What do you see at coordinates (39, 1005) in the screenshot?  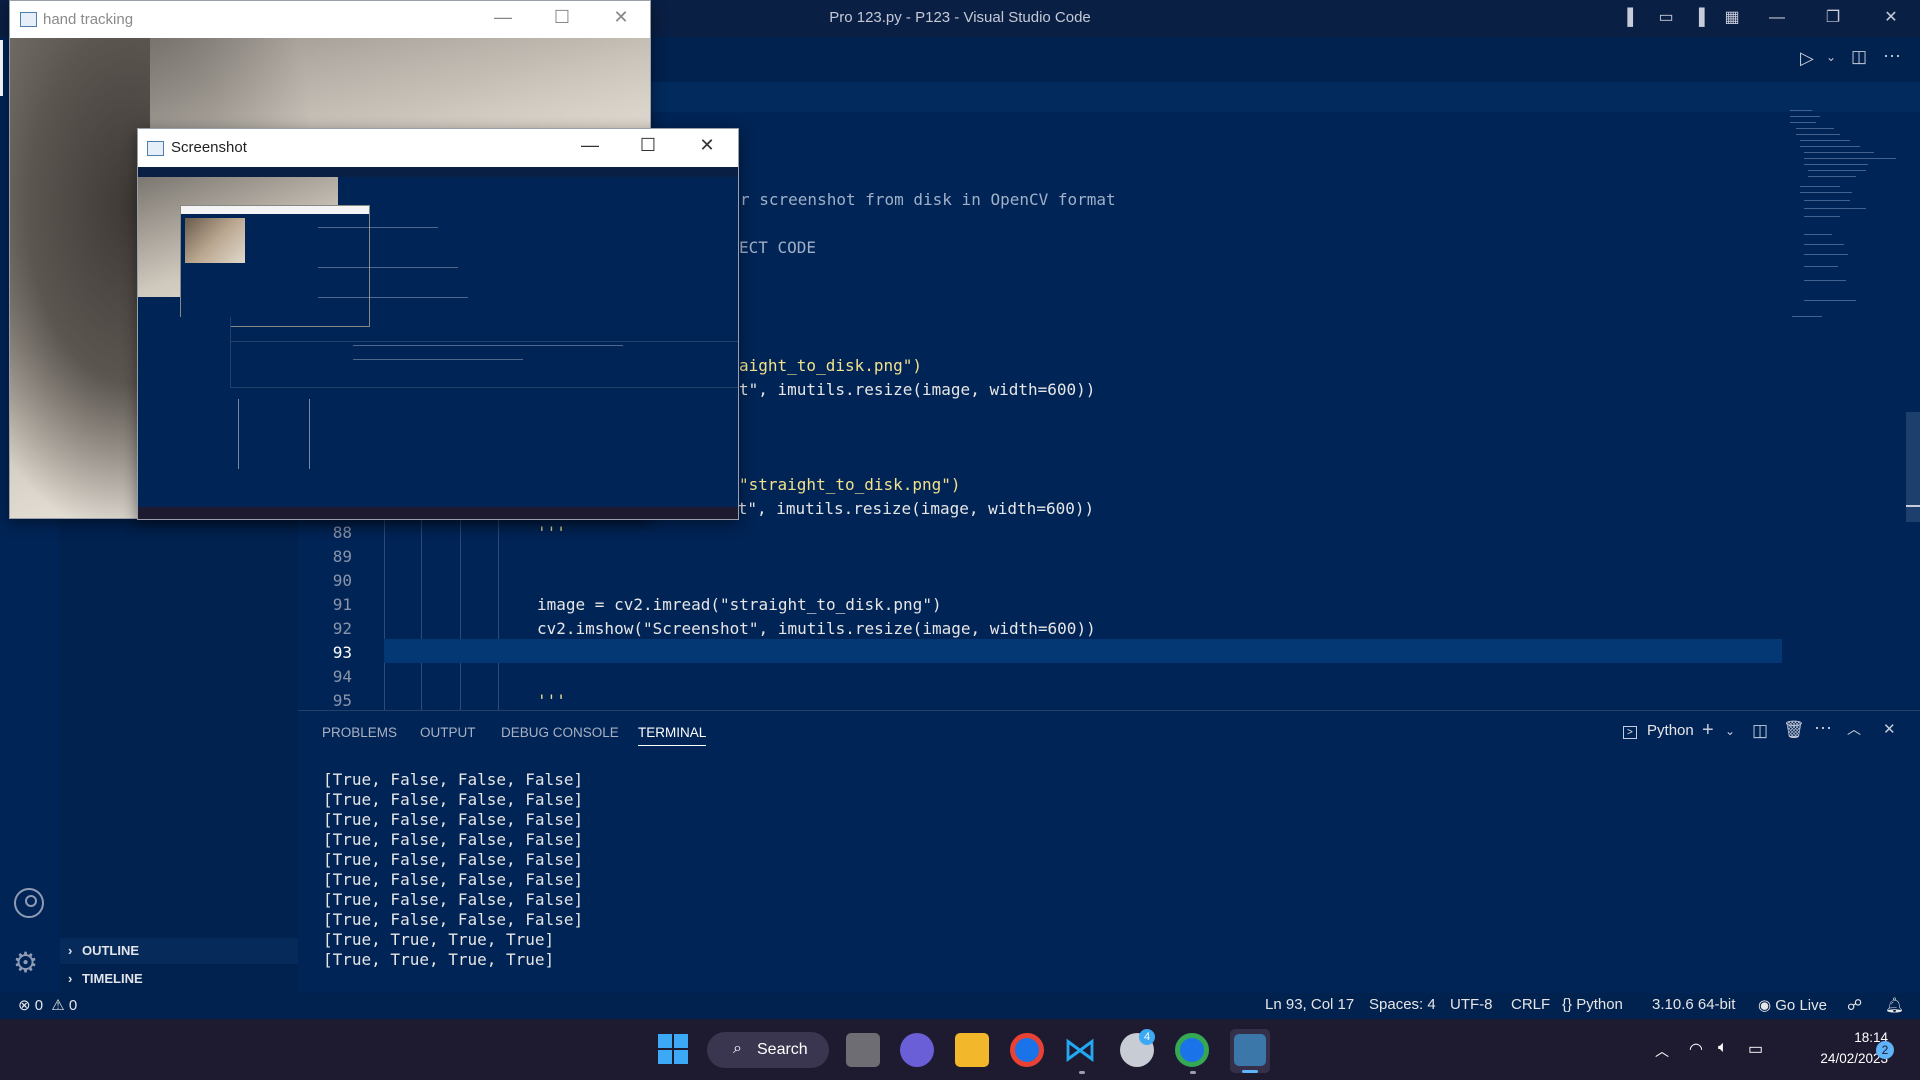 I see `error-count: 0` at bounding box center [39, 1005].